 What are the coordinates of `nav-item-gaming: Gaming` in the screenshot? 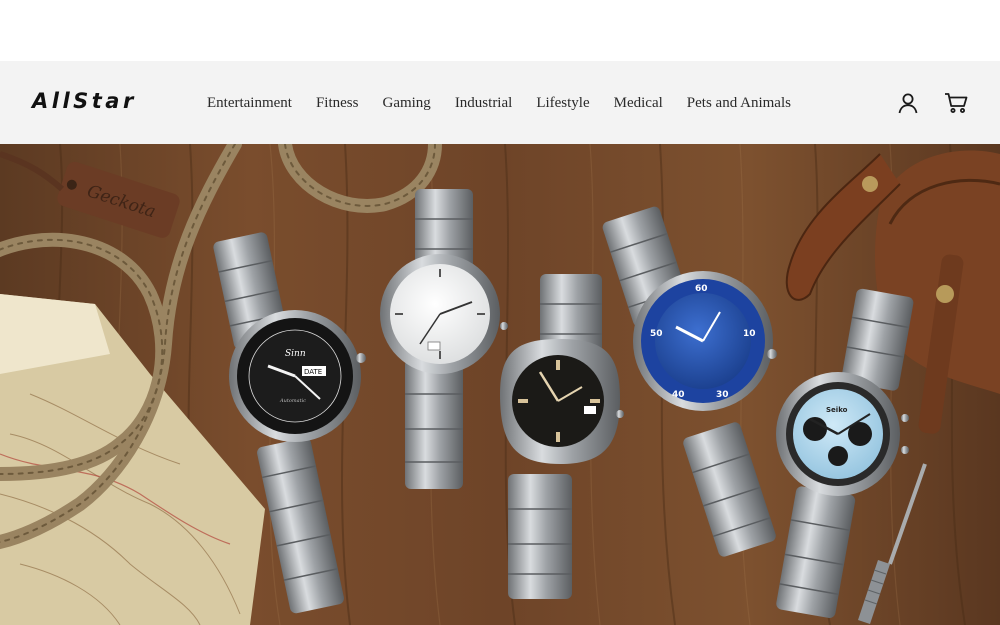 It's located at (406, 103).